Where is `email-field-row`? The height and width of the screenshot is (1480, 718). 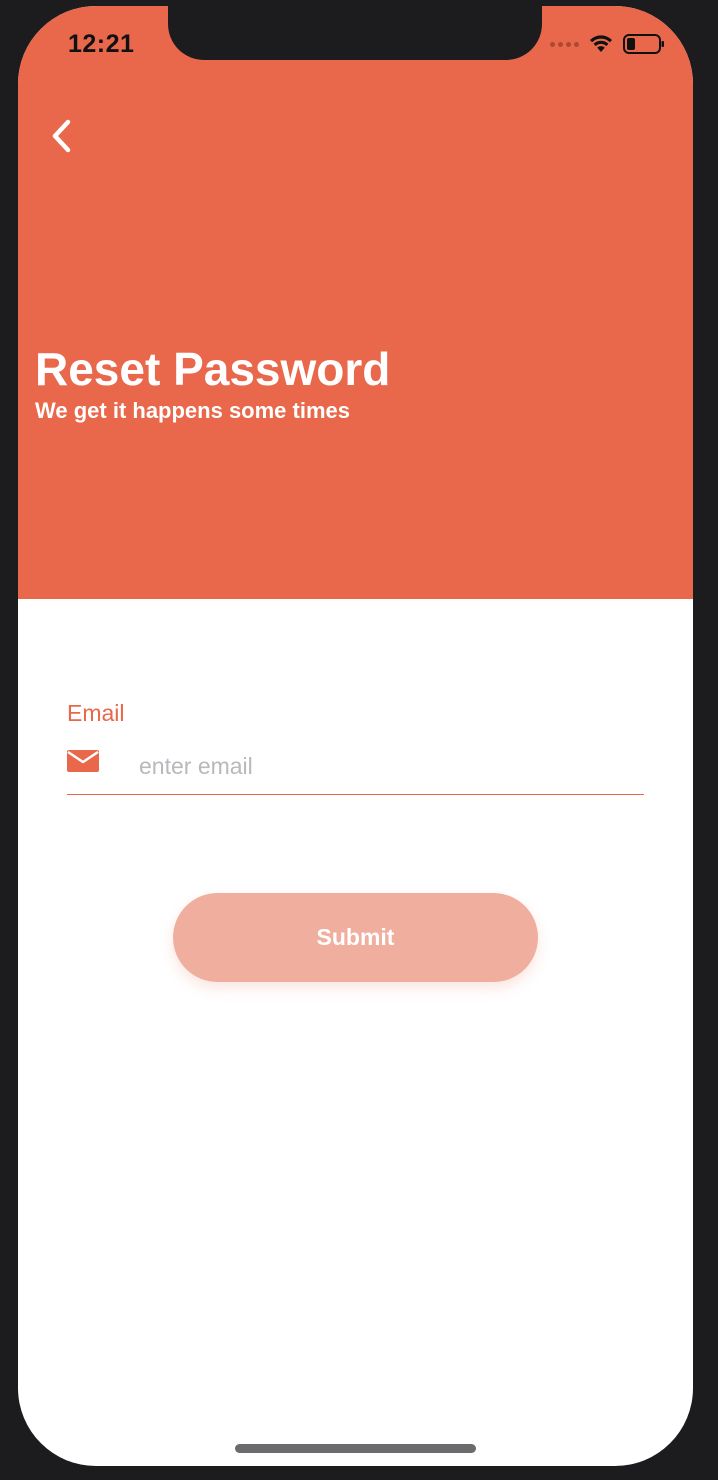 email-field-row is located at coordinates (355, 766).